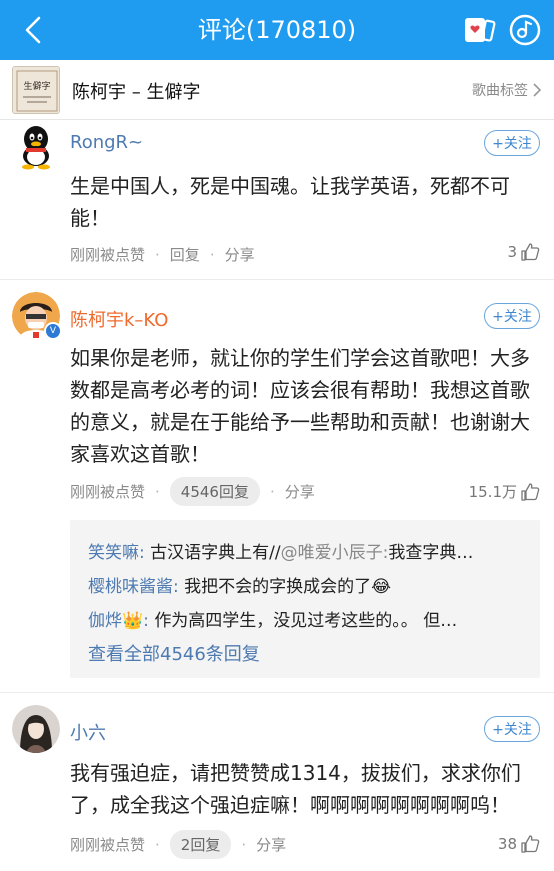  I want to click on reply-line: 樱桃味酱酱: 我把不会的字换成会的了😂, so click(239, 584).